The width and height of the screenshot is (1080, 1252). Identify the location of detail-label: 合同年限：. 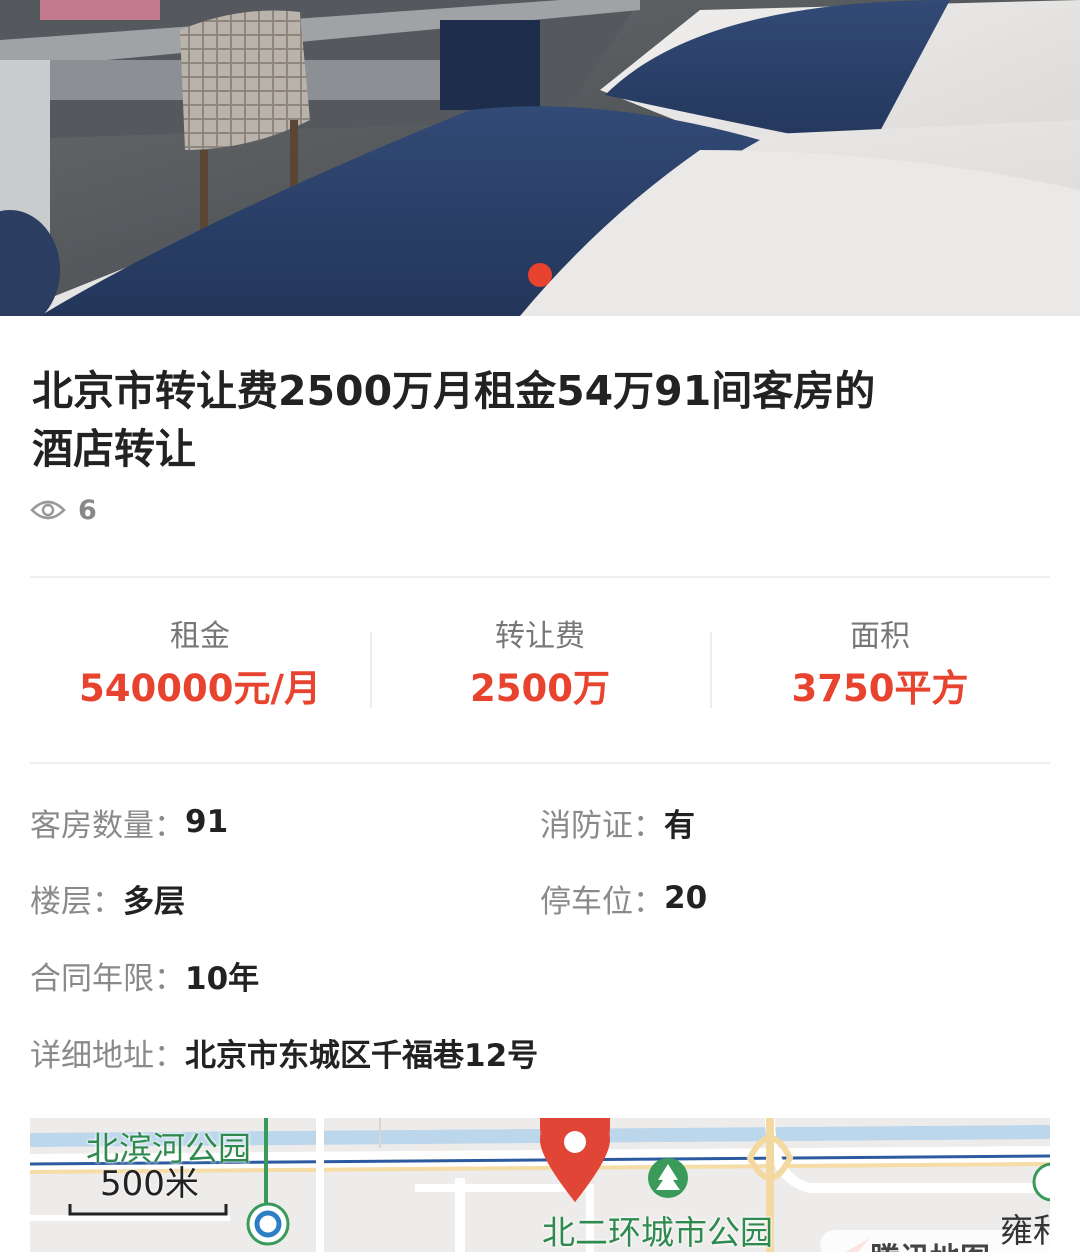
(107, 978).